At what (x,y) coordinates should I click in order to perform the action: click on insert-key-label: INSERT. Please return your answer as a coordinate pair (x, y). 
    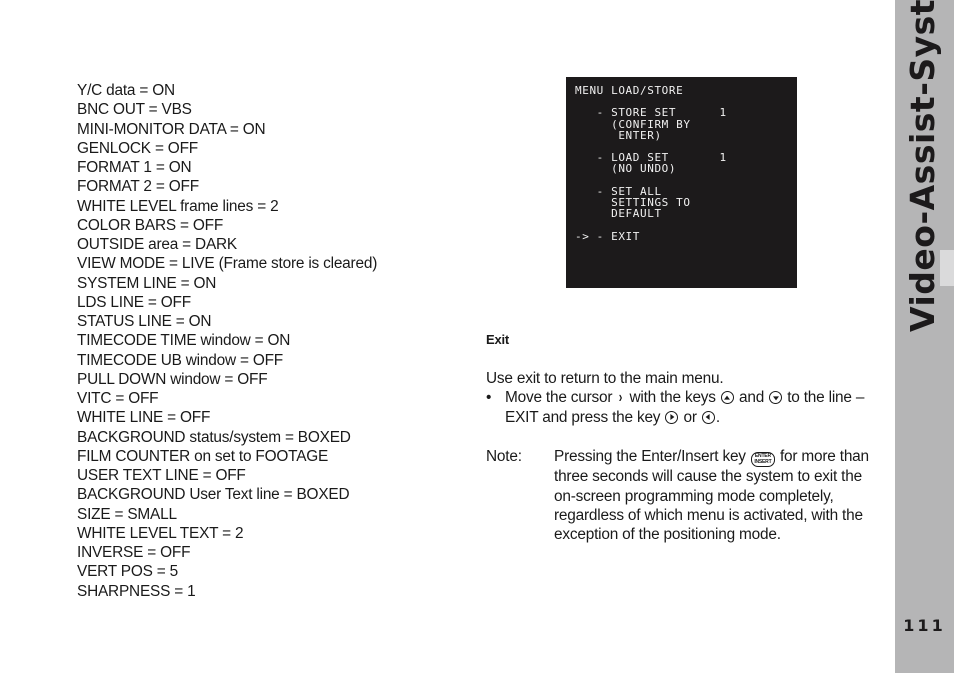
    Looking at the image, I should click on (763, 461).